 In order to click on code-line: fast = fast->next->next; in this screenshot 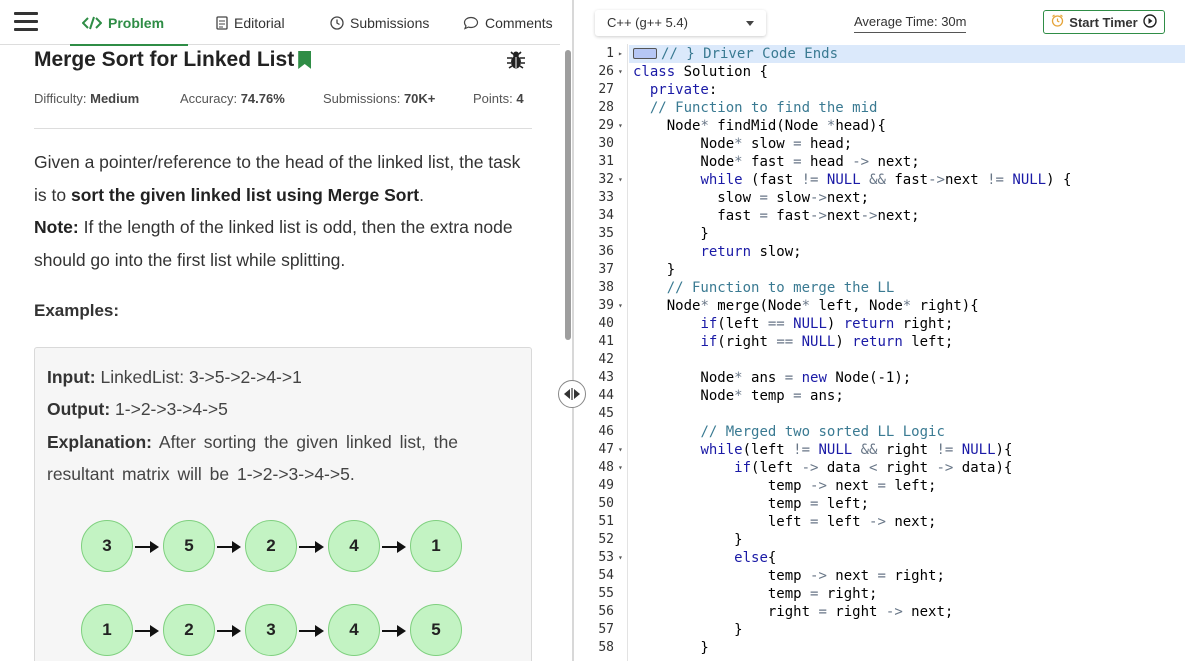, I will do `click(776, 216)`.